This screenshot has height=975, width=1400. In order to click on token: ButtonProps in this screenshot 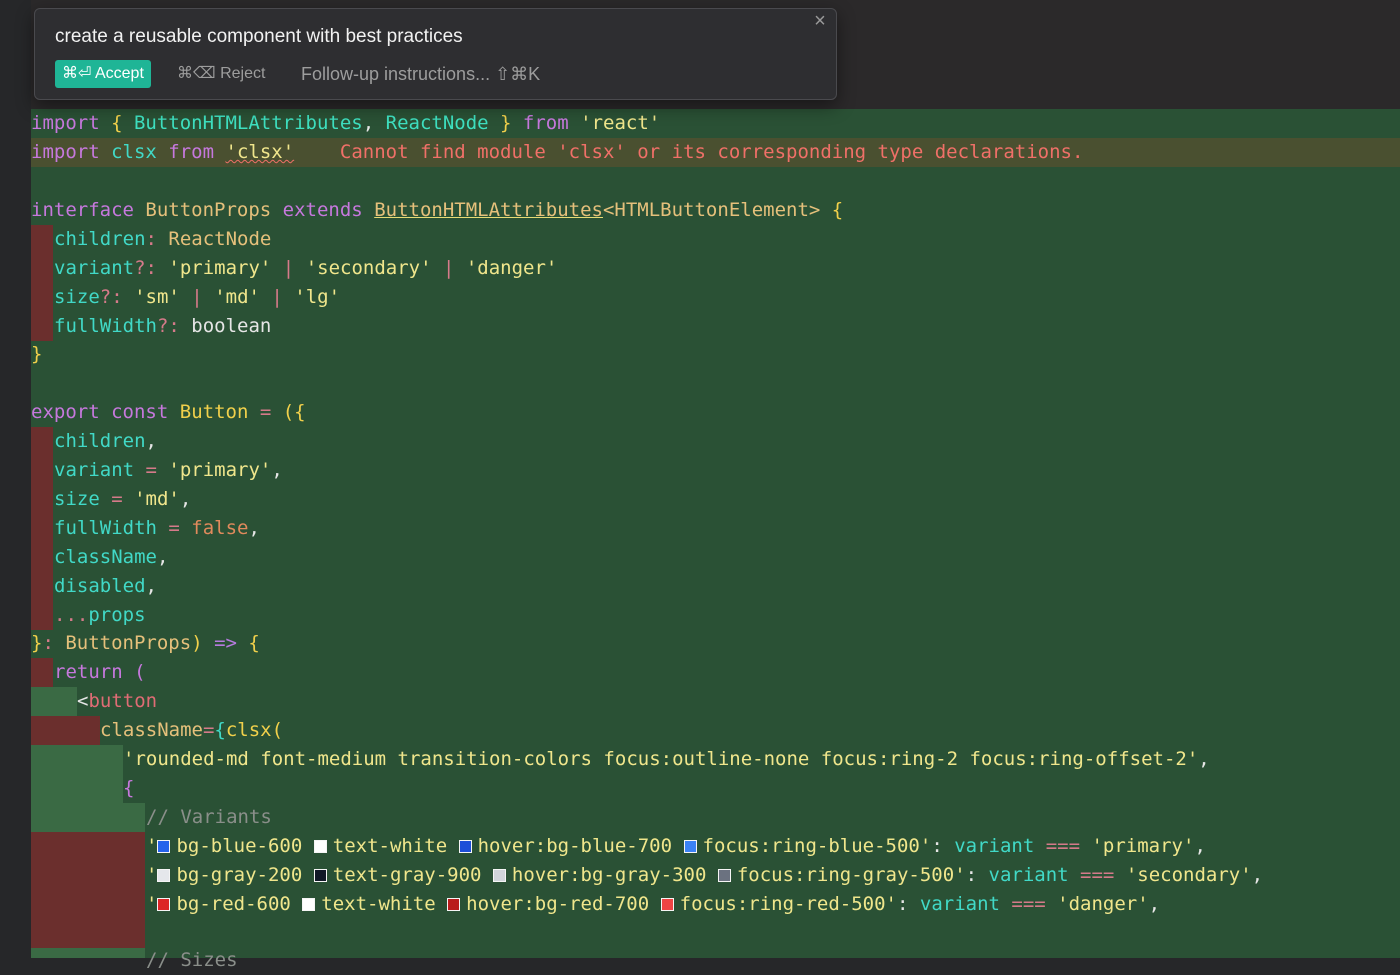, I will do `click(128, 643)`.